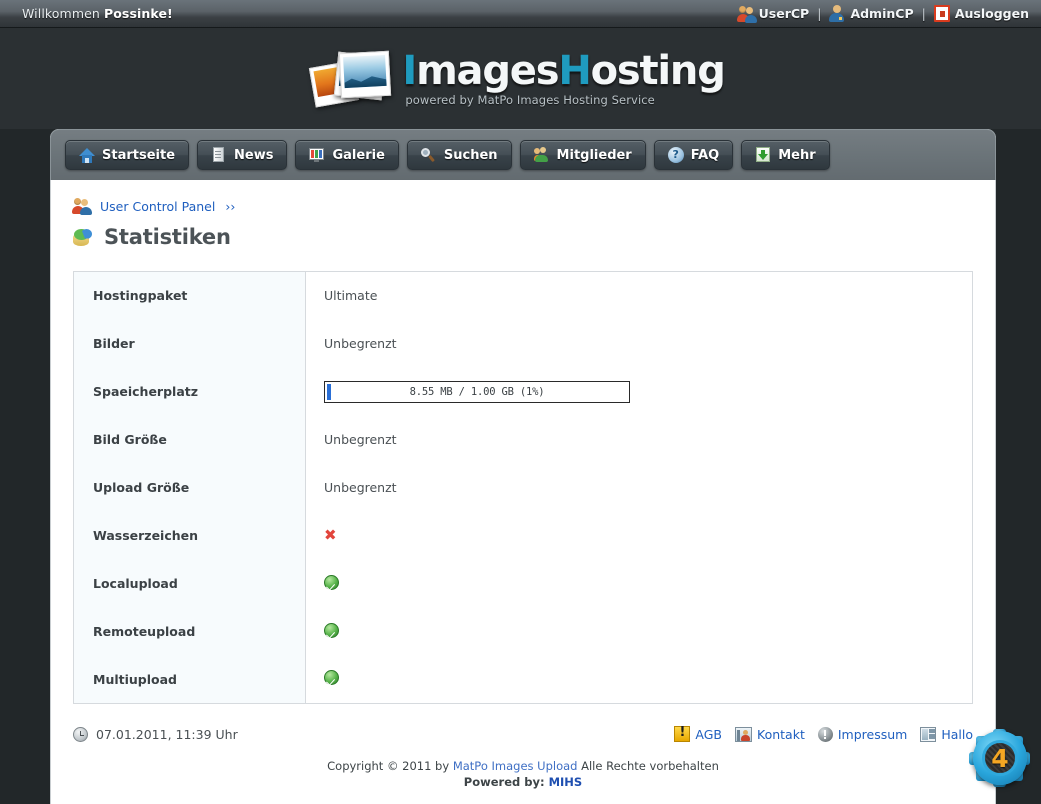 The image size is (1041, 804). I want to click on breadcrumb-chevron: ››, so click(230, 206).